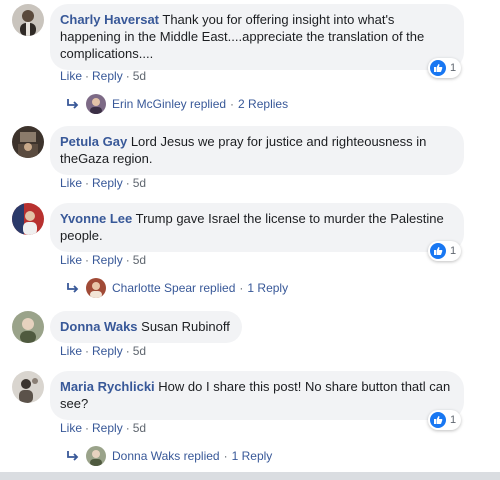 The height and width of the screenshot is (480, 500). I want to click on replier-name: Charlotte Spear replied, so click(173, 288).